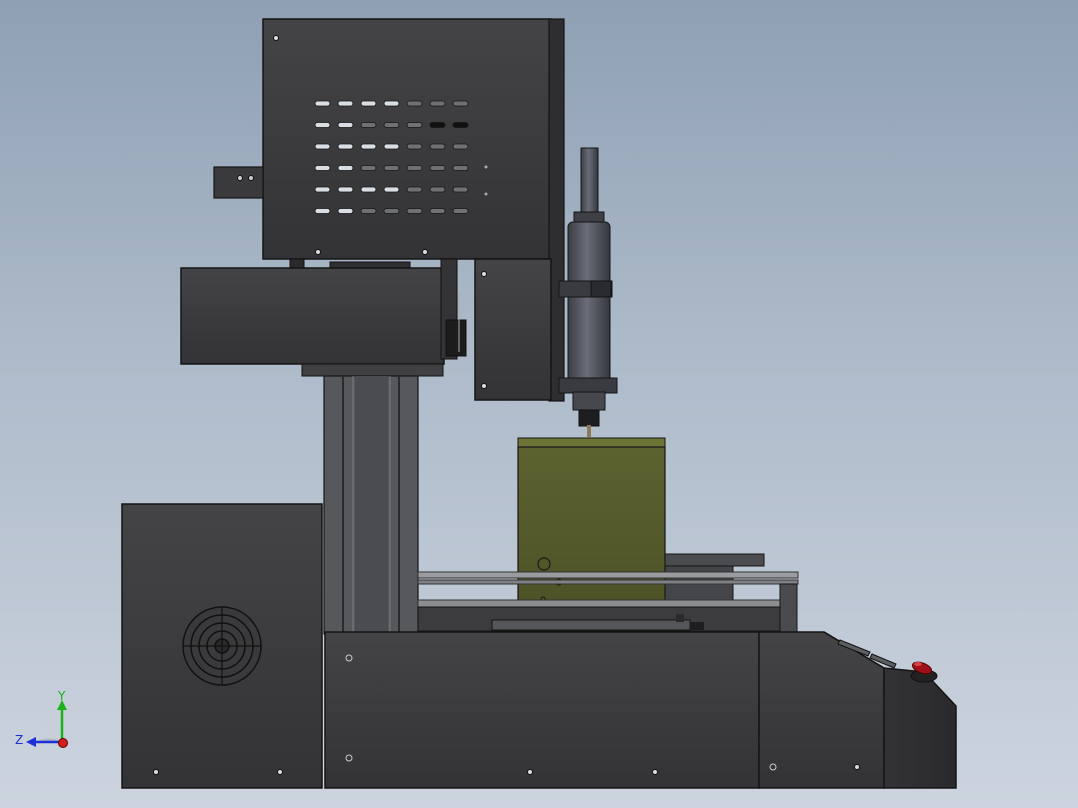 The image size is (1078, 808). I want to click on z-motor-housing, so click(323, 317).